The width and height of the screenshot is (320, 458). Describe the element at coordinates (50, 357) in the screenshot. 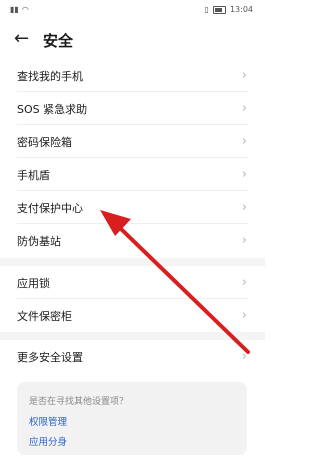

I see `row-label: 更多安全设置` at that location.